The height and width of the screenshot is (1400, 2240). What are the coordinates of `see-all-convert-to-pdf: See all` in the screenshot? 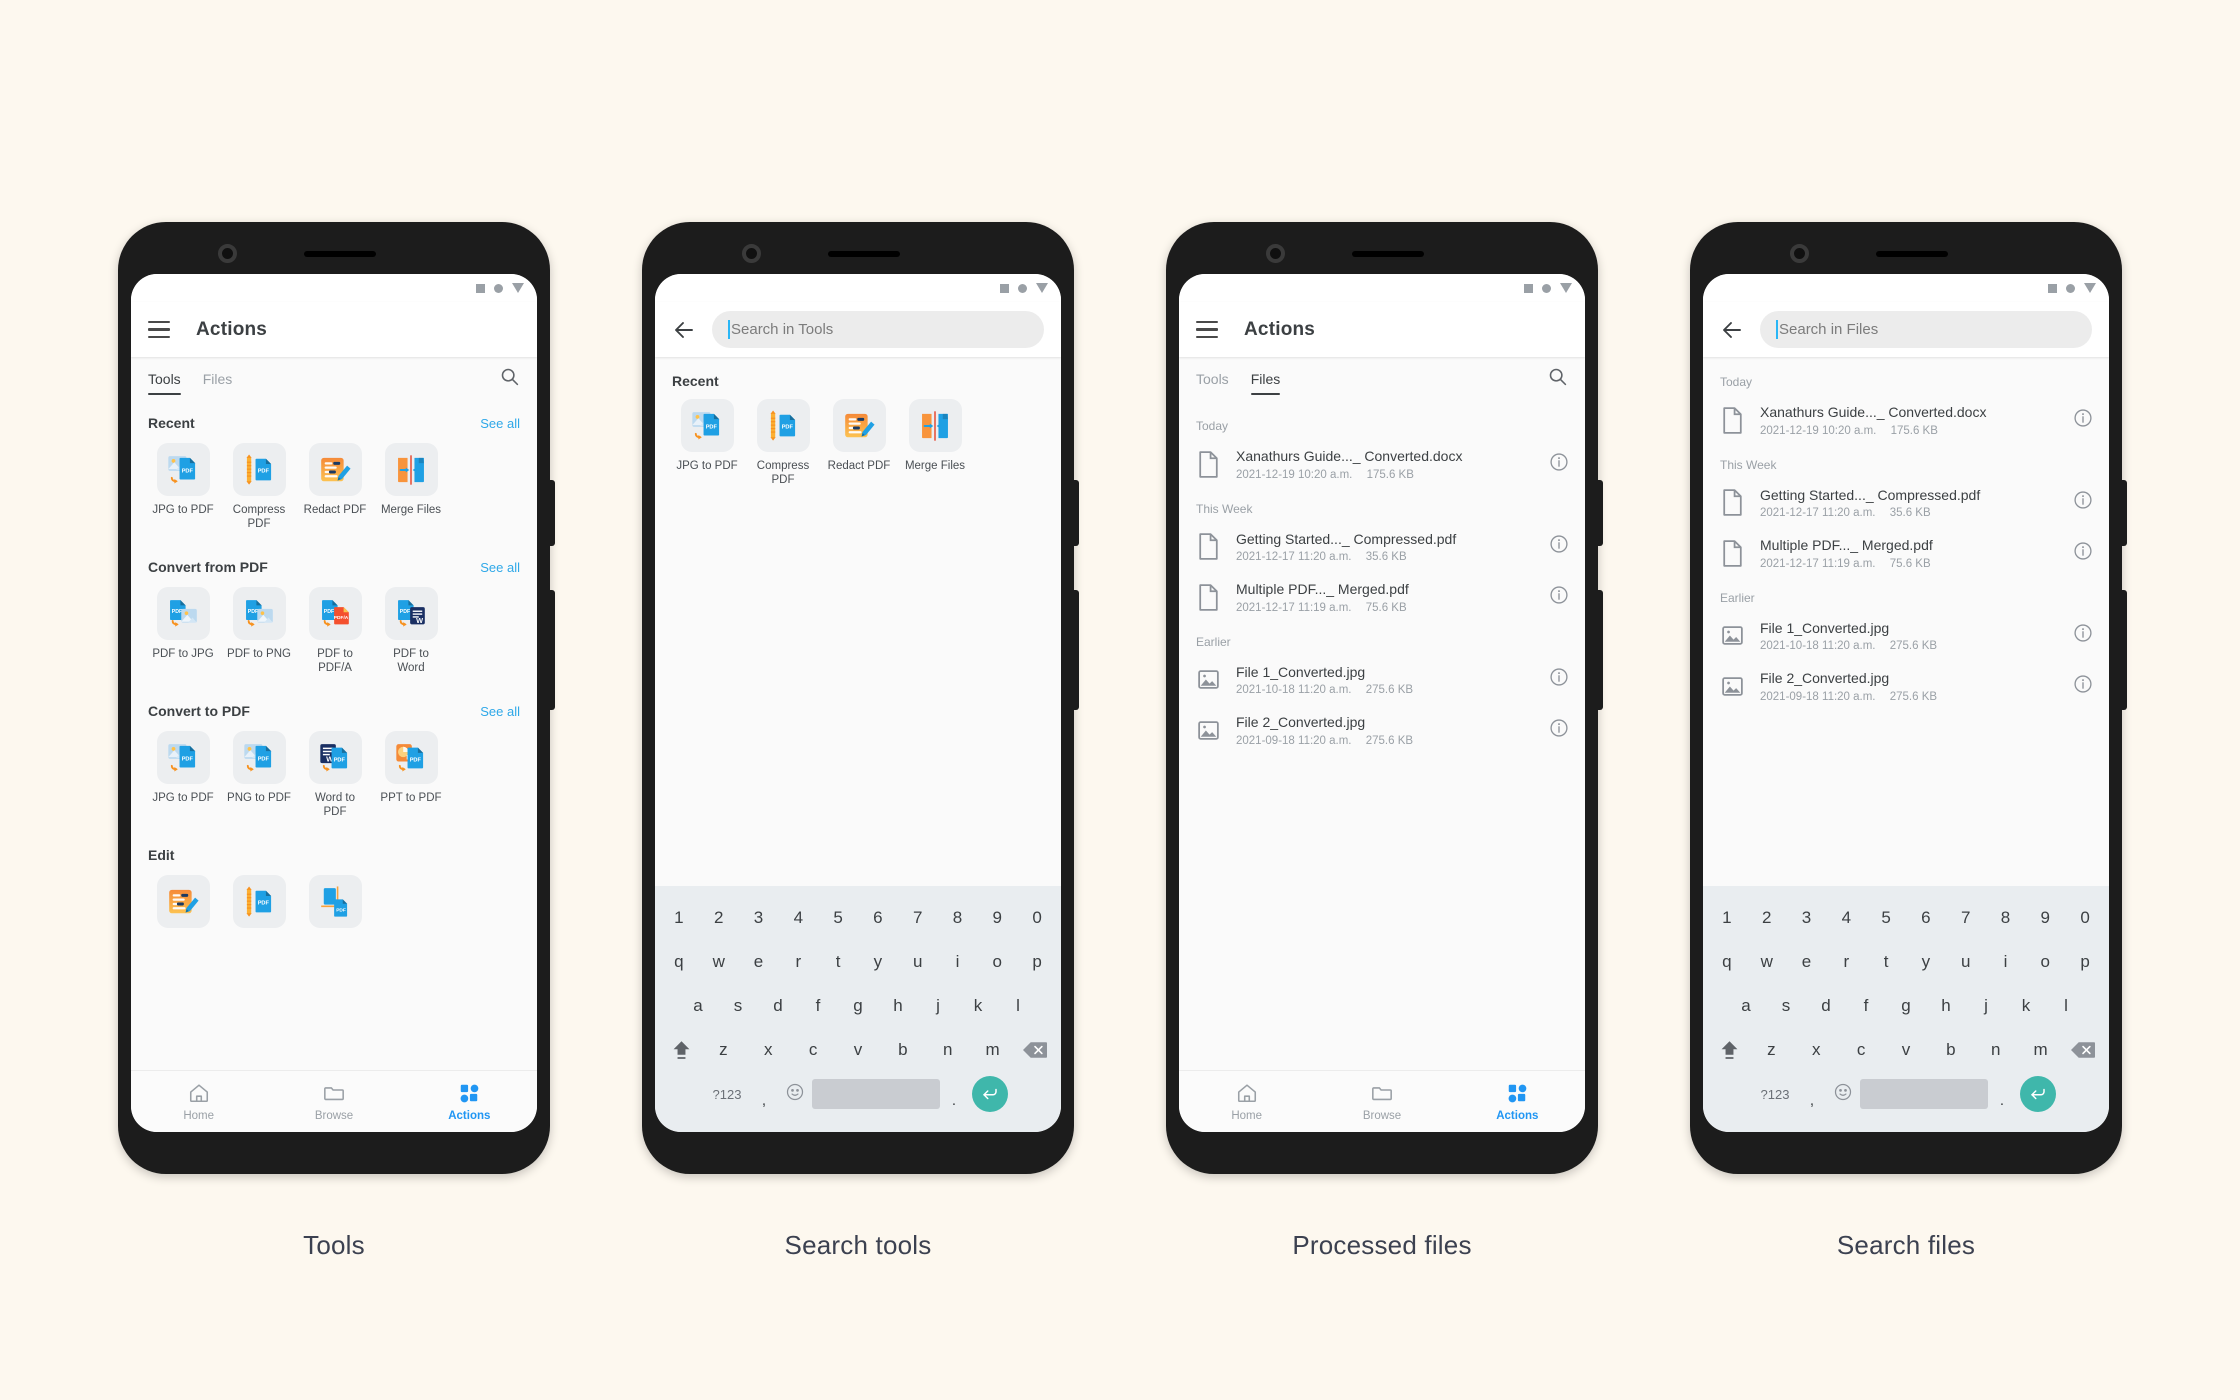 It's located at (500, 711).